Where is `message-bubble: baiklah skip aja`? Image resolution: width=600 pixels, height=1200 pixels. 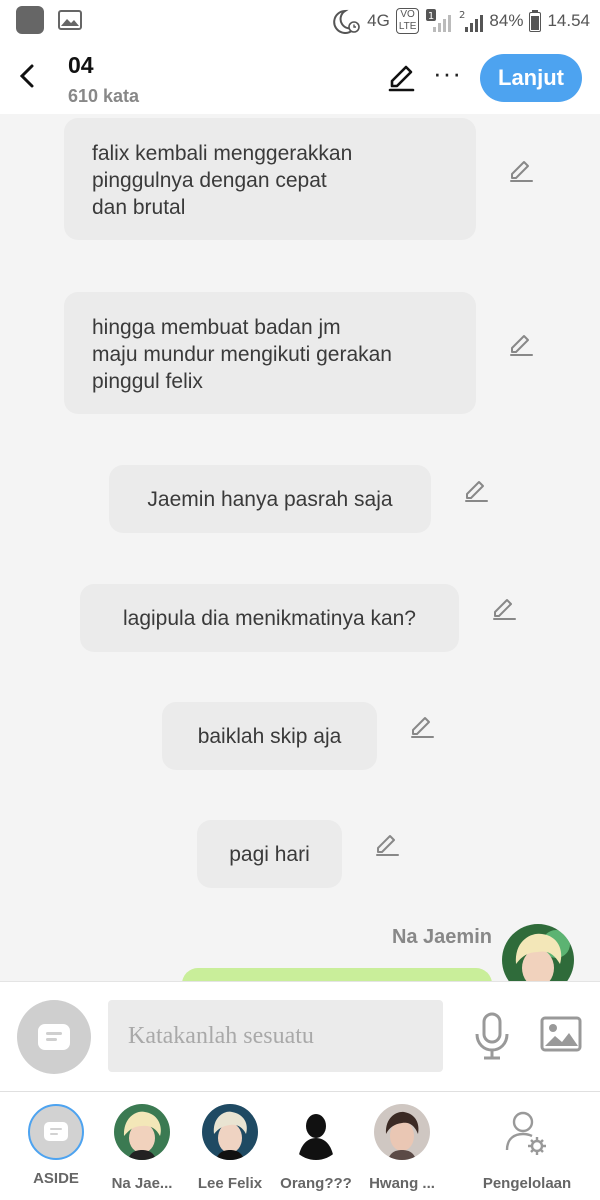 message-bubble: baiklah skip aja is located at coordinates (269, 736).